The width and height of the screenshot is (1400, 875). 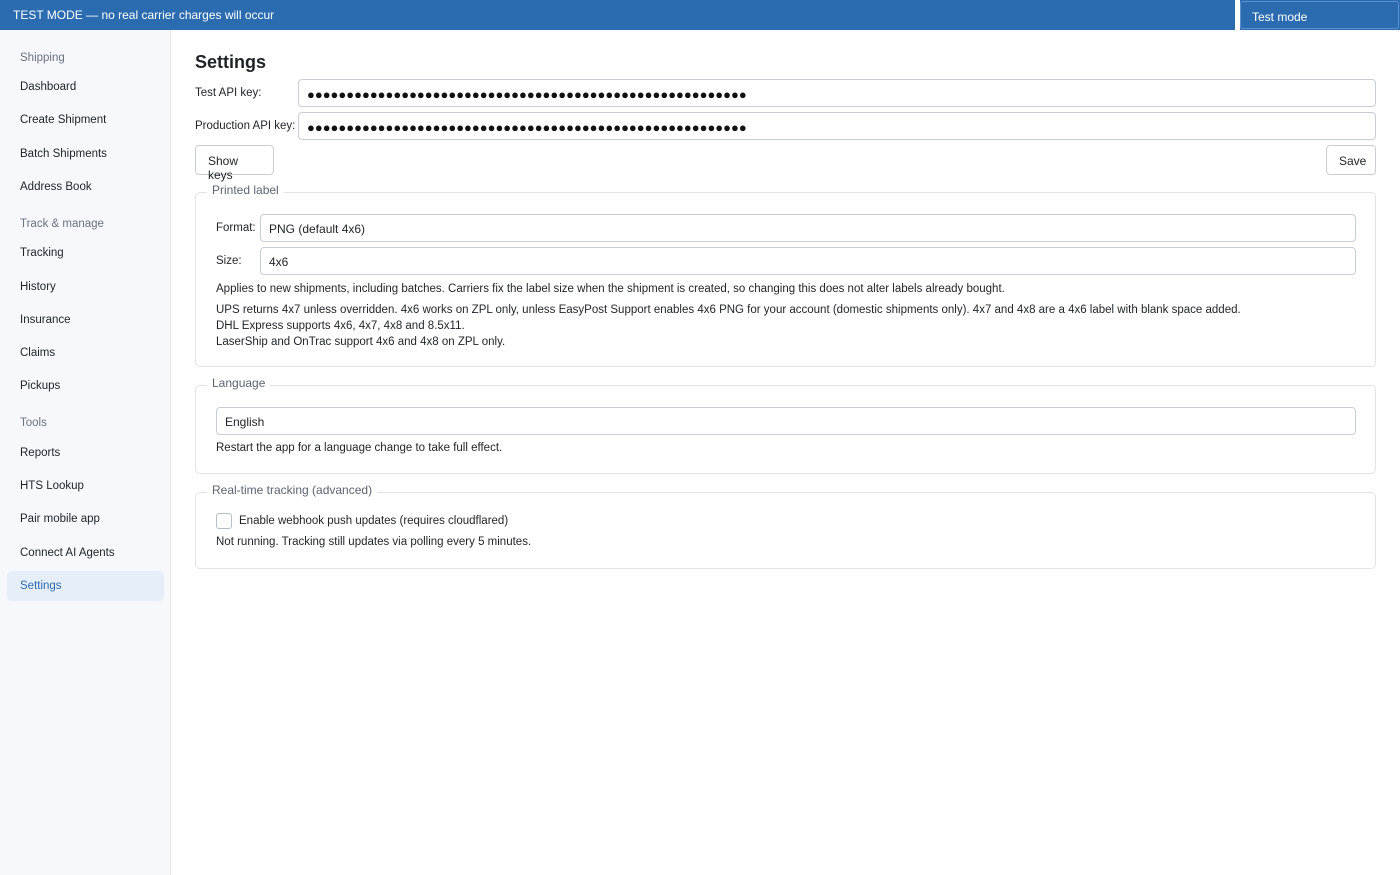 I want to click on sidebar-item-tracking: Tracking, so click(x=85, y=253).